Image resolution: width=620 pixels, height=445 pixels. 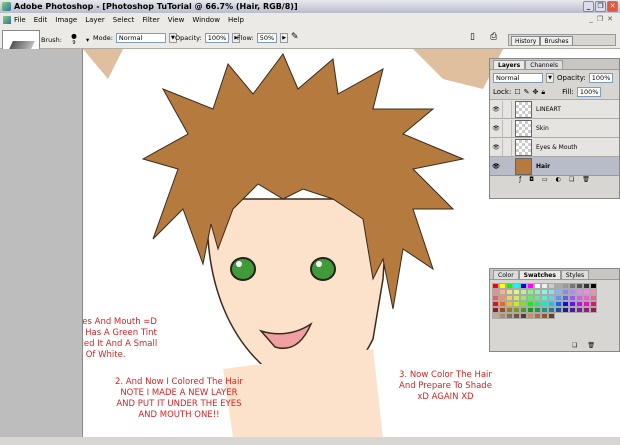 What do you see at coordinates (543, 166) in the screenshot?
I see `layer-name: Hair` at bounding box center [543, 166].